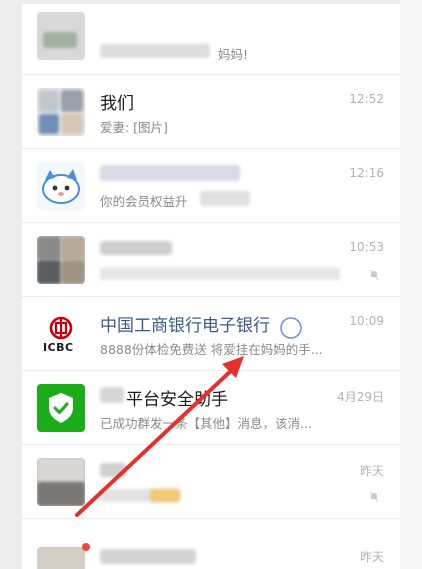 The image size is (422, 569). I want to click on chat-name: 中国工商银行电子银行, so click(185, 326).